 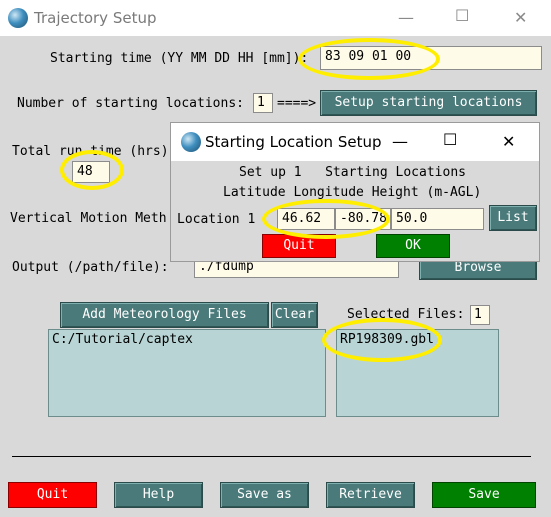 What do you see at coordinates (417, 373) in the screenshot?
I see `selected-files-listbox: RP198309.gbl` at bounding box center [417, 373].